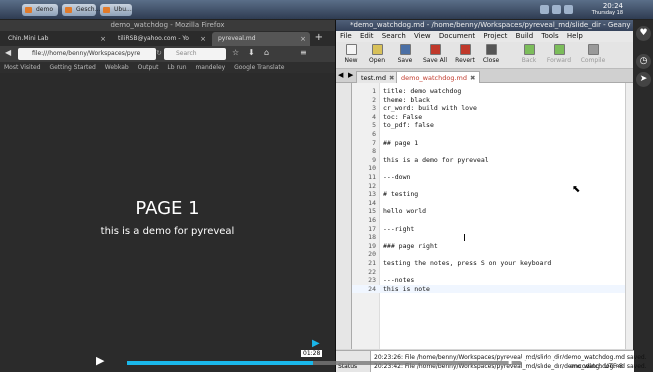 This screenshot has width=653, height=372. I want to click on code-line: 1 title: demo watchdog, so click(489, 91).